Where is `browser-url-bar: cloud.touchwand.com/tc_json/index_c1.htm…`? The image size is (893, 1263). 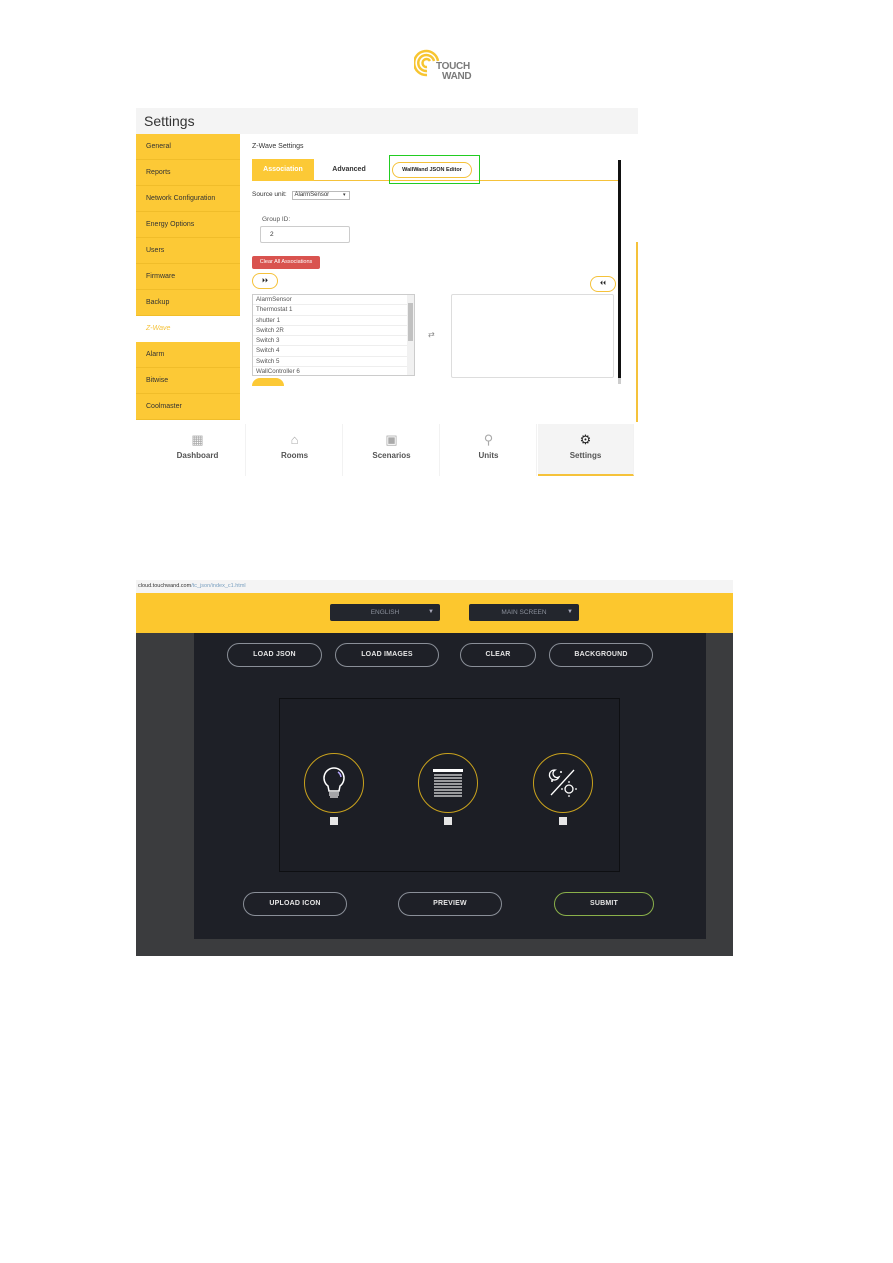
browser-url-bar: cloud.touchwand.com/tc_json/index_c1.htm… is located at coordinates (434, 586).